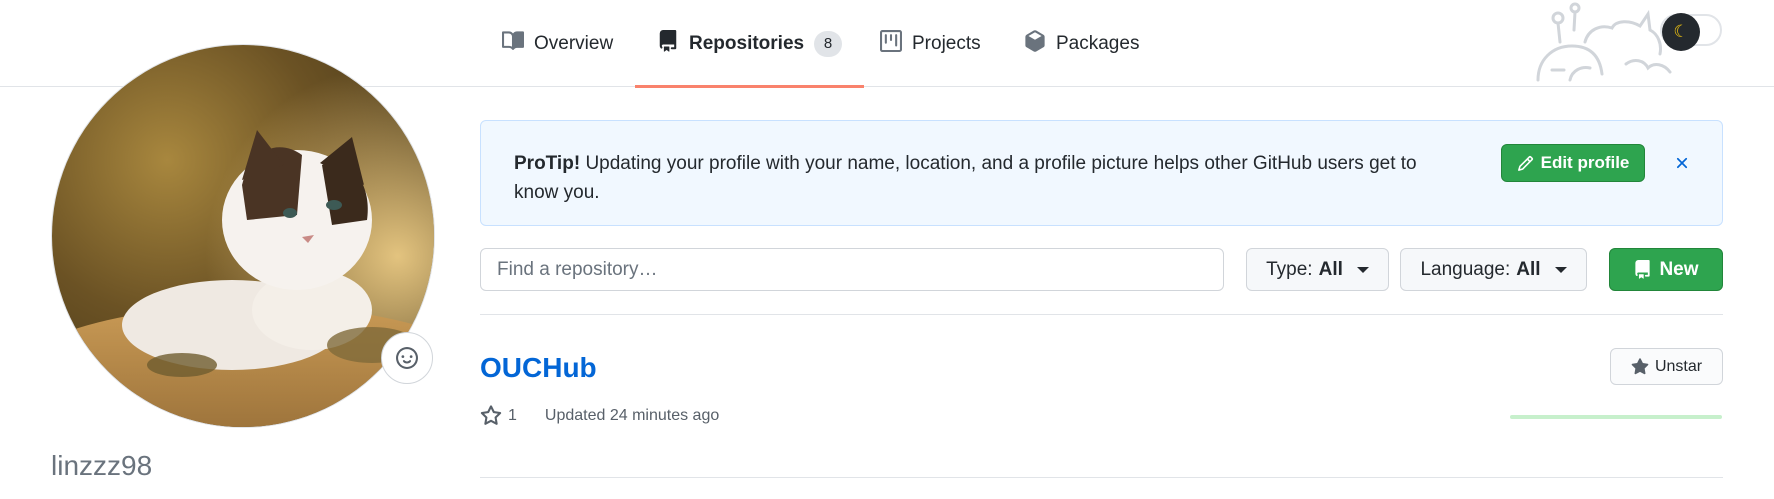 The height and width of the screenshot is (499, 1774). What do you see at coordinates (512, 415) in the screenshot?
I see `repository-star-count: 1` at bounding box center [512, 415].